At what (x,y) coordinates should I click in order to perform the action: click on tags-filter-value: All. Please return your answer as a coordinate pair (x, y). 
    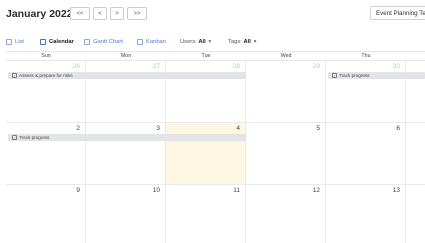
    Looking at the image, I should click on (247, 42).